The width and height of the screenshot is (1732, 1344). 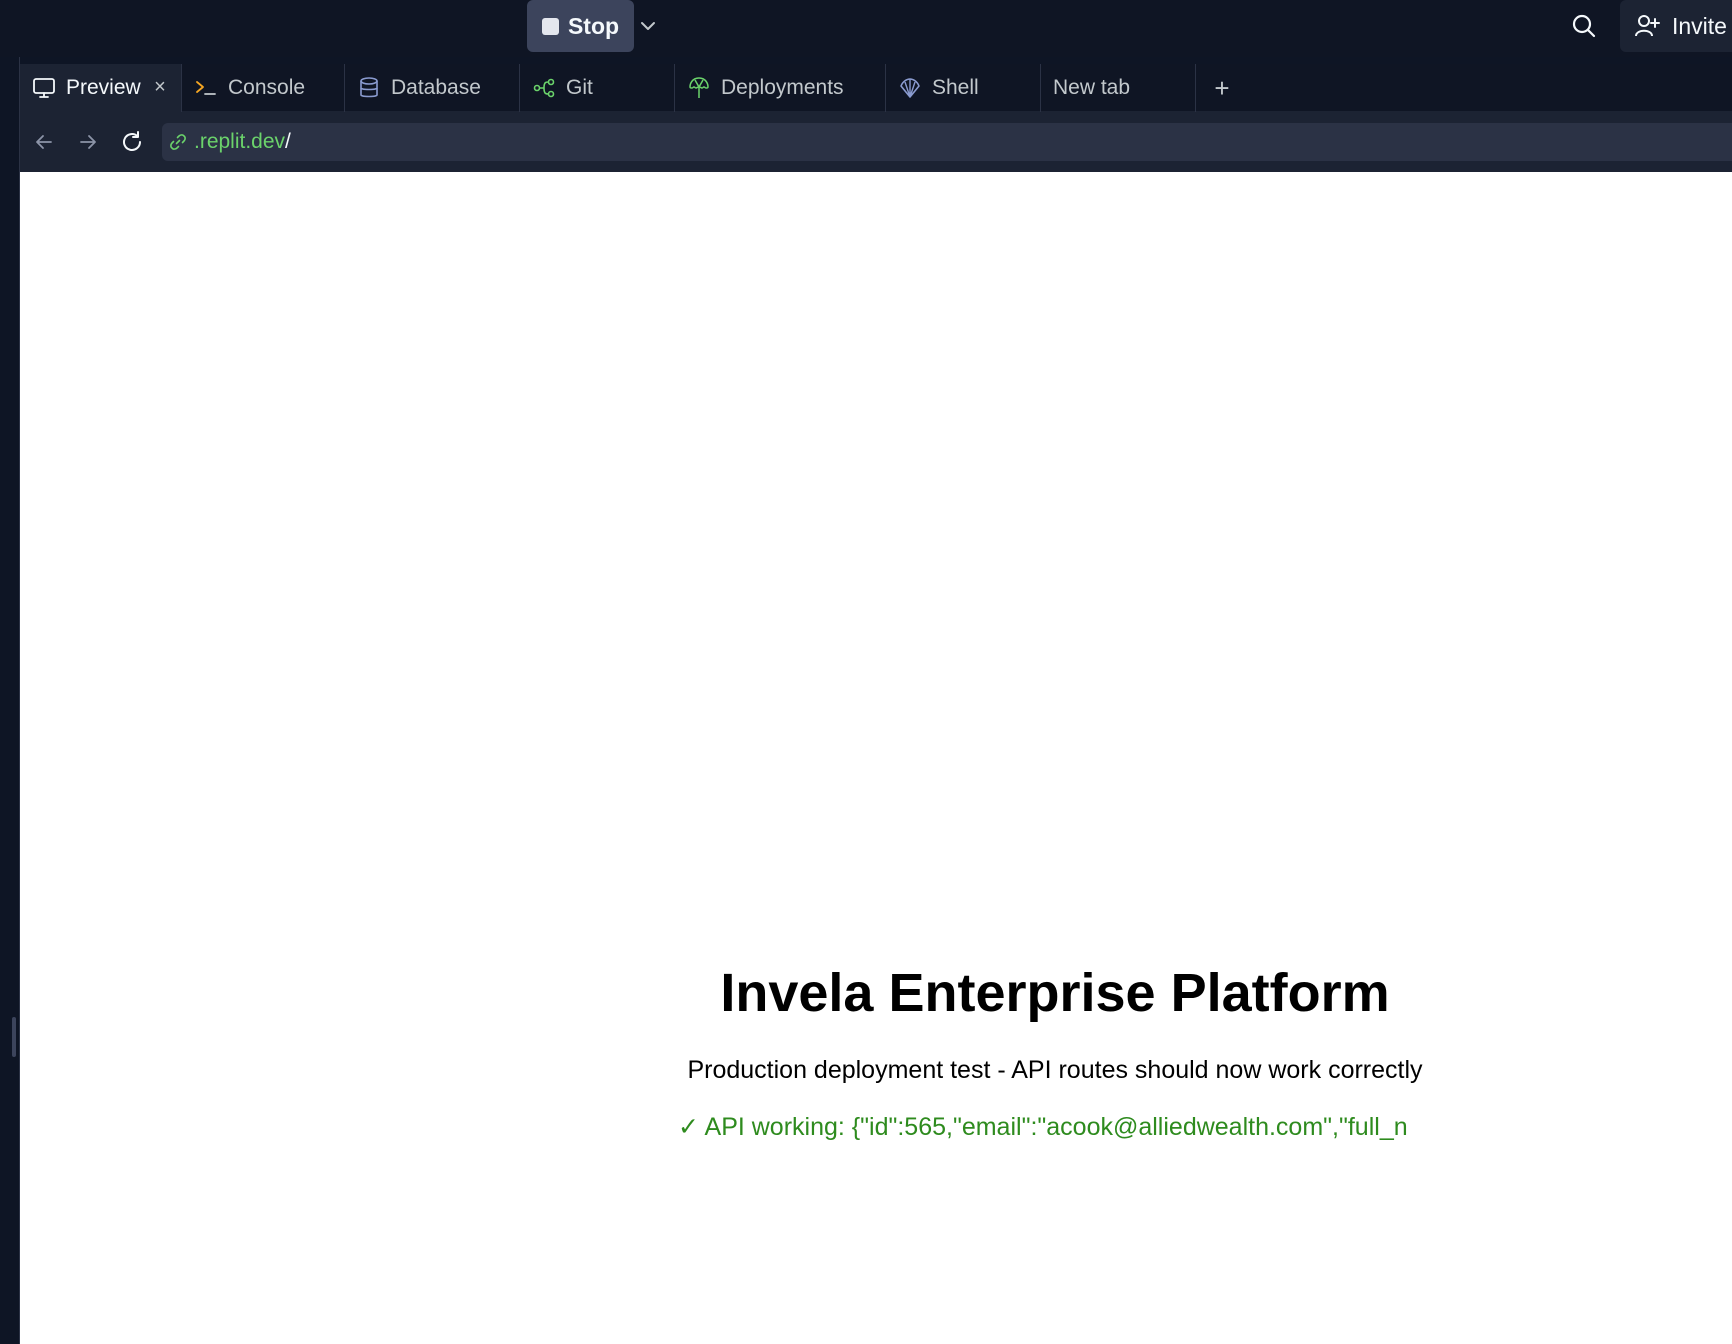 I want to click on stop-button-label: Stop, so click(x=593, y=25).